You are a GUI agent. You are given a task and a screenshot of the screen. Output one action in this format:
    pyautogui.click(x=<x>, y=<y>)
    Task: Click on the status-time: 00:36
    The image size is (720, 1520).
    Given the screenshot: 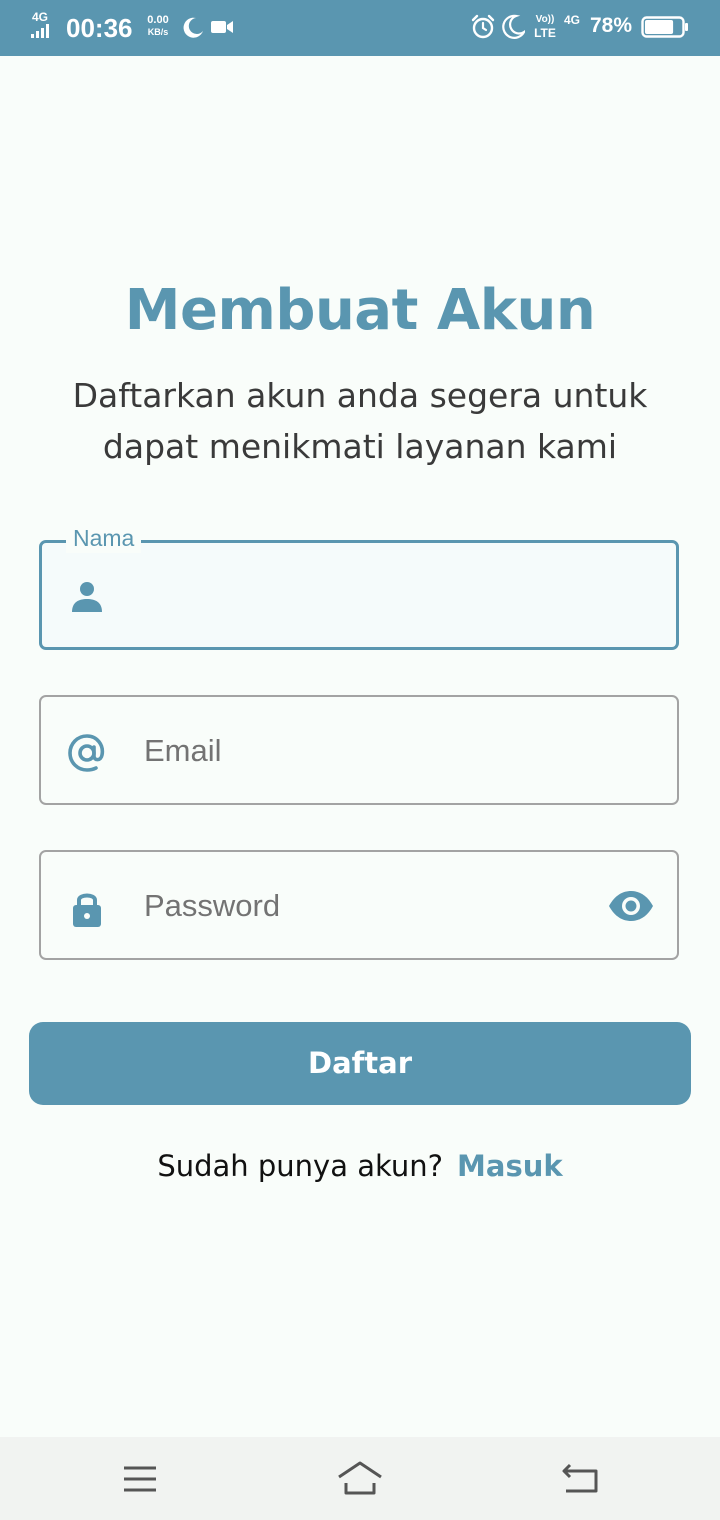 What is the action you would take?
    pyautogui.click(x=99, y=28)
    